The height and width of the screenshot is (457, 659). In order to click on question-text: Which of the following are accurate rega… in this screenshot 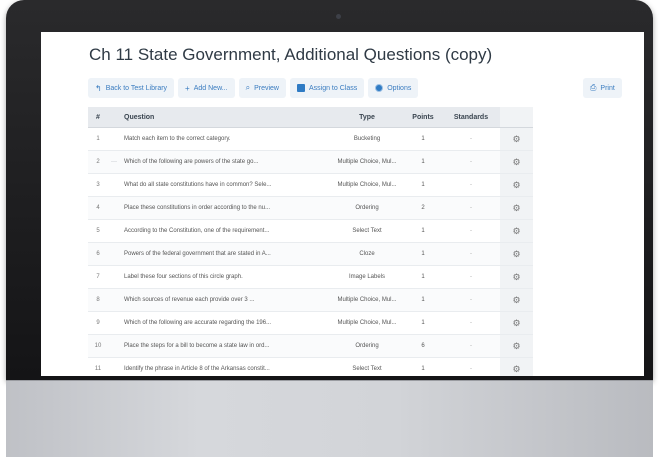, I will do `click(225, 323)`.